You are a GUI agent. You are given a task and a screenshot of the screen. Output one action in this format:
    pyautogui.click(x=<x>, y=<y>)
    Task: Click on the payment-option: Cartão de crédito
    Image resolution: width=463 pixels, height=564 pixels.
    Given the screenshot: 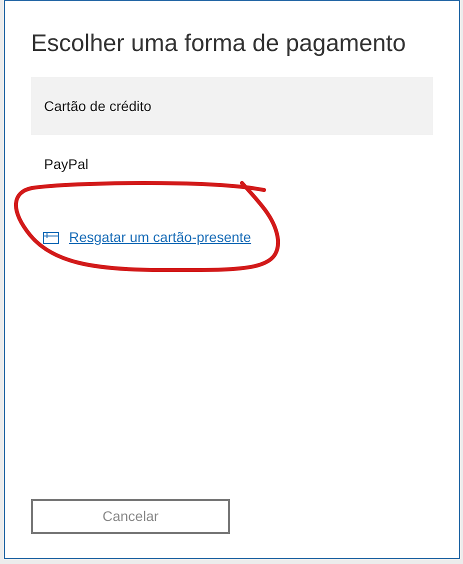 What is the action you would take?
    pyautogui.click(x=232, y=106)
    